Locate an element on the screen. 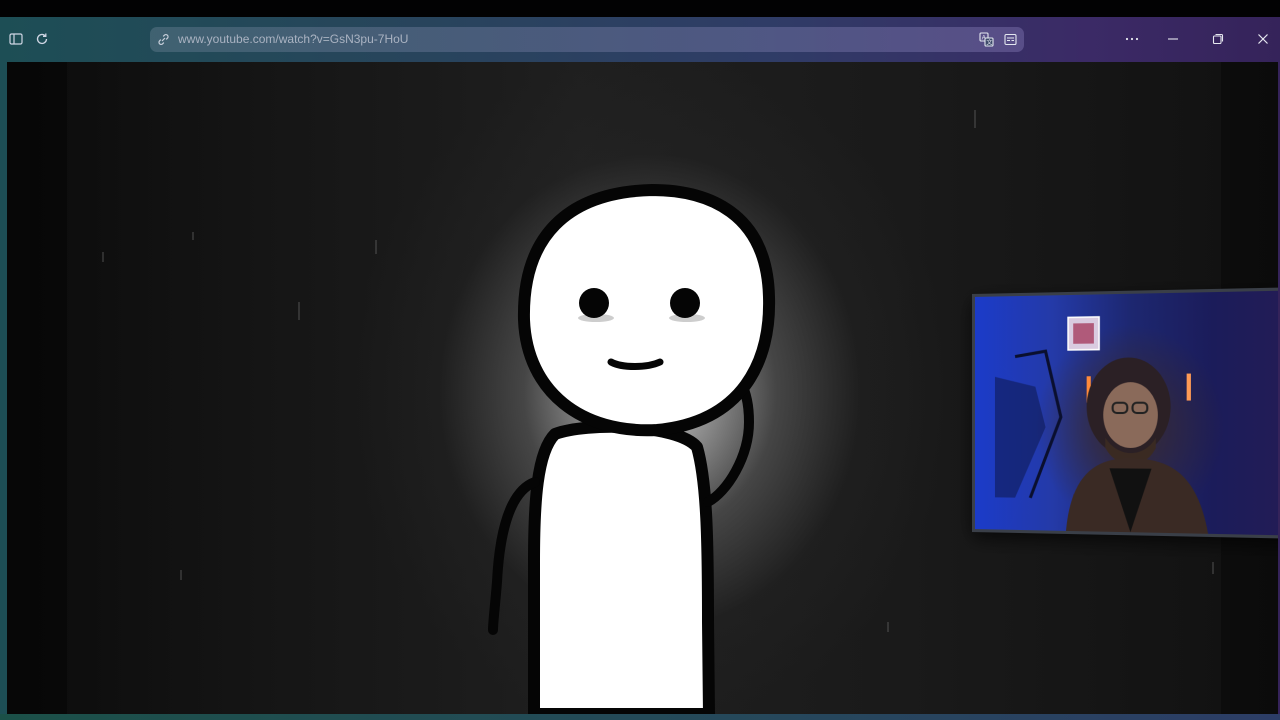  webcam-frame is located at coordinates (1125, 413).